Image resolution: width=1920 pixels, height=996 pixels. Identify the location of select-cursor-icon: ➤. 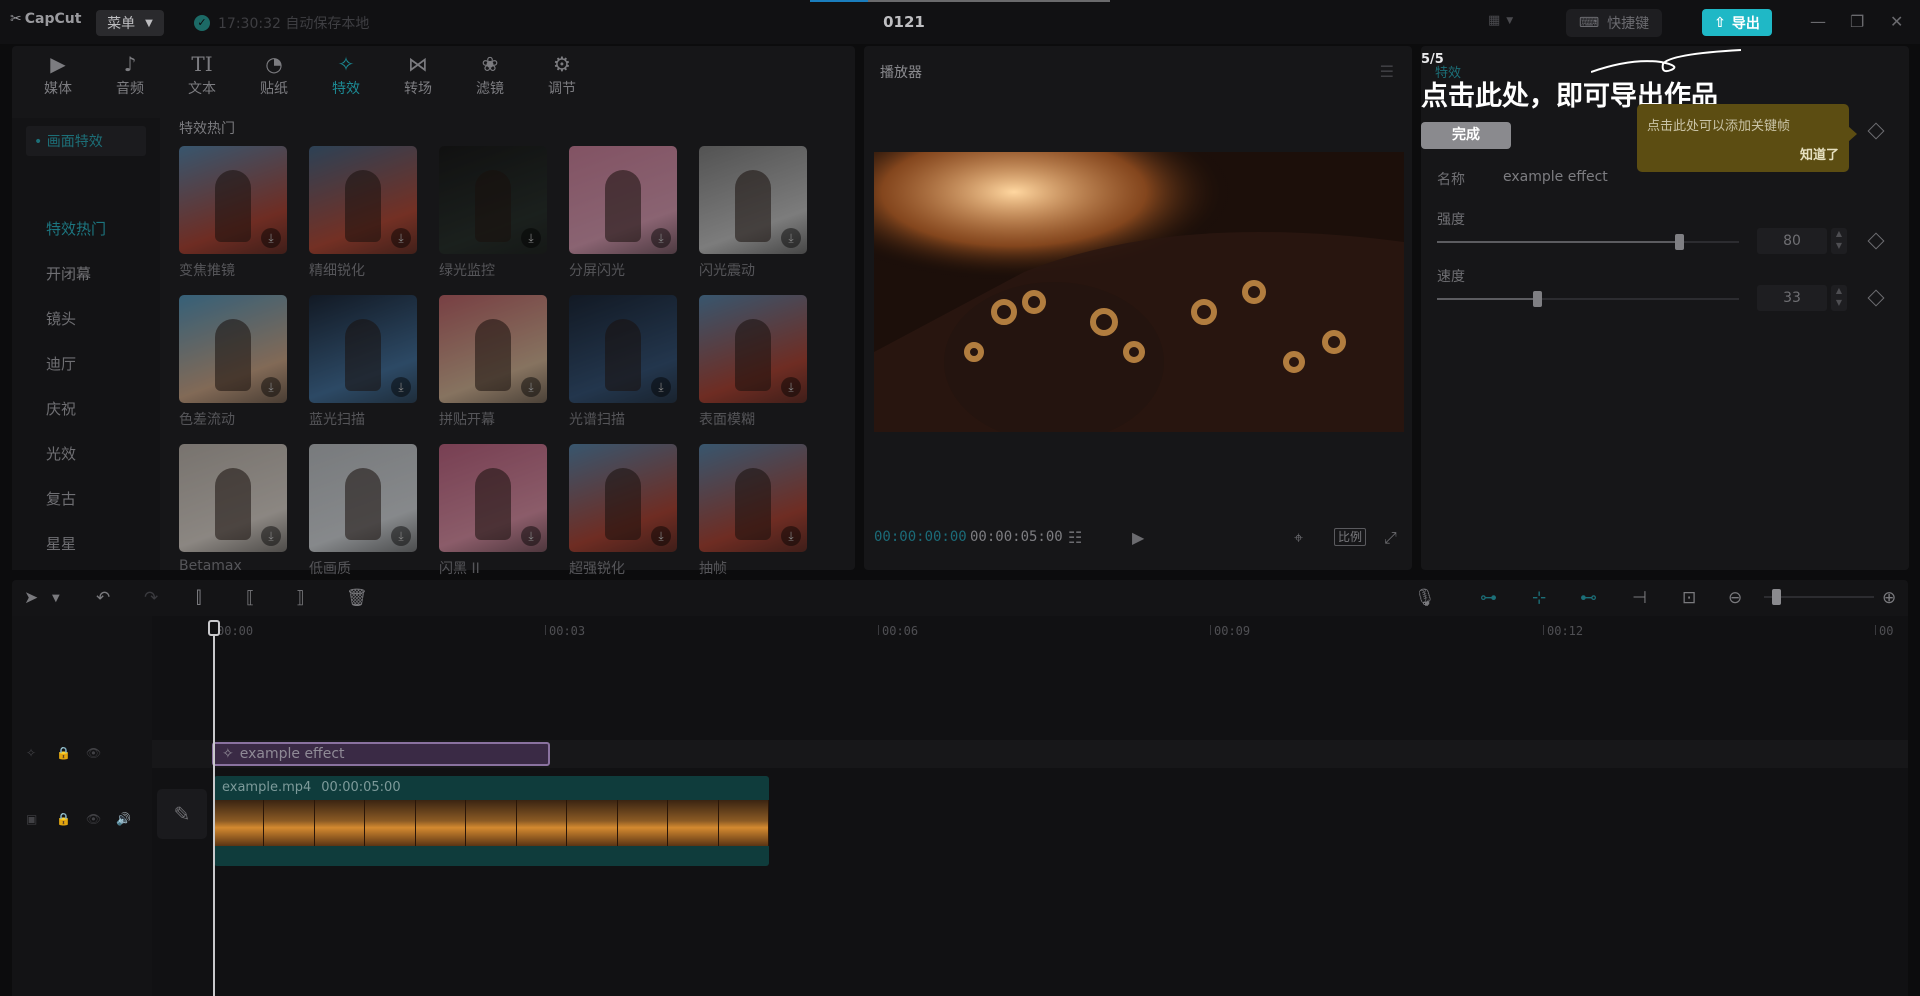
(31, 598).